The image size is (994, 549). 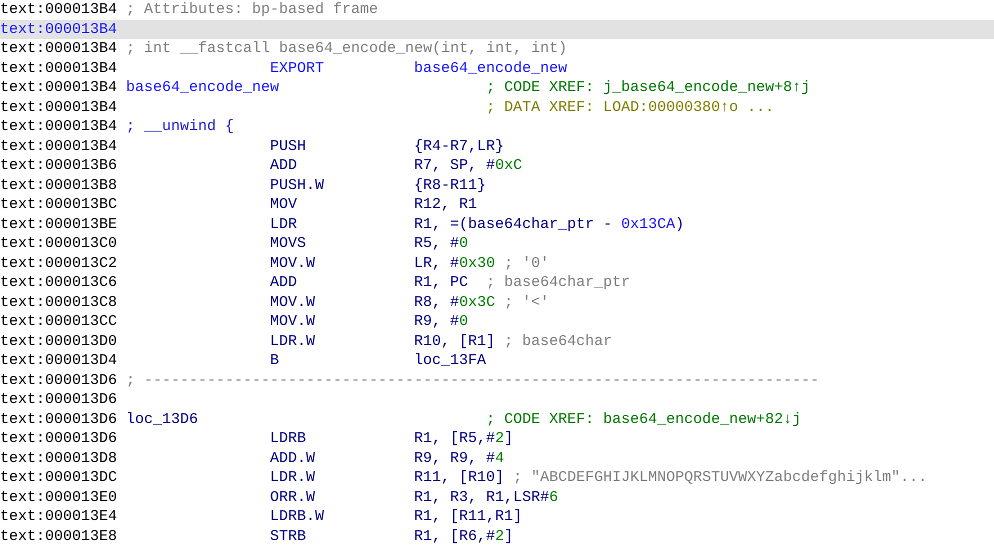 What do you see at coordinates (482, 263) in the screenshot?
I see `operands: LR, #0x30 ; '0'` at bounding box center [482, 263].